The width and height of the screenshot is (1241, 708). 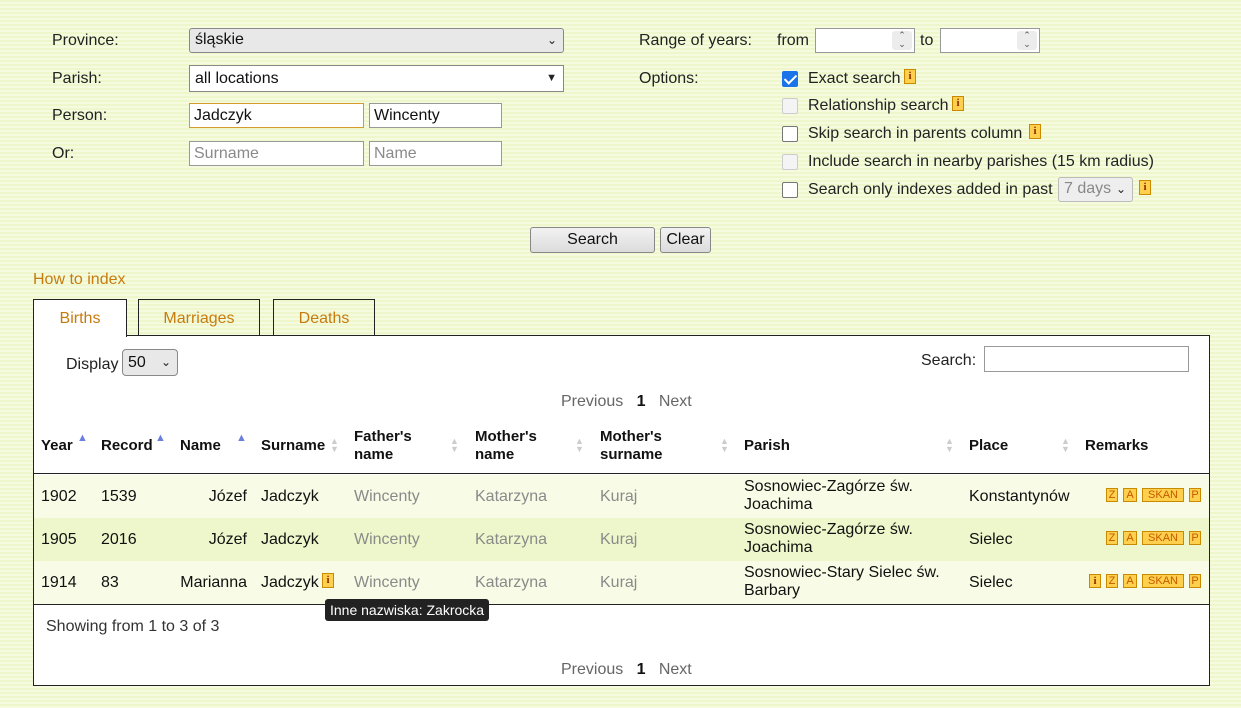 I want to click on parish-value: all locations, so click(x=237, y=78).